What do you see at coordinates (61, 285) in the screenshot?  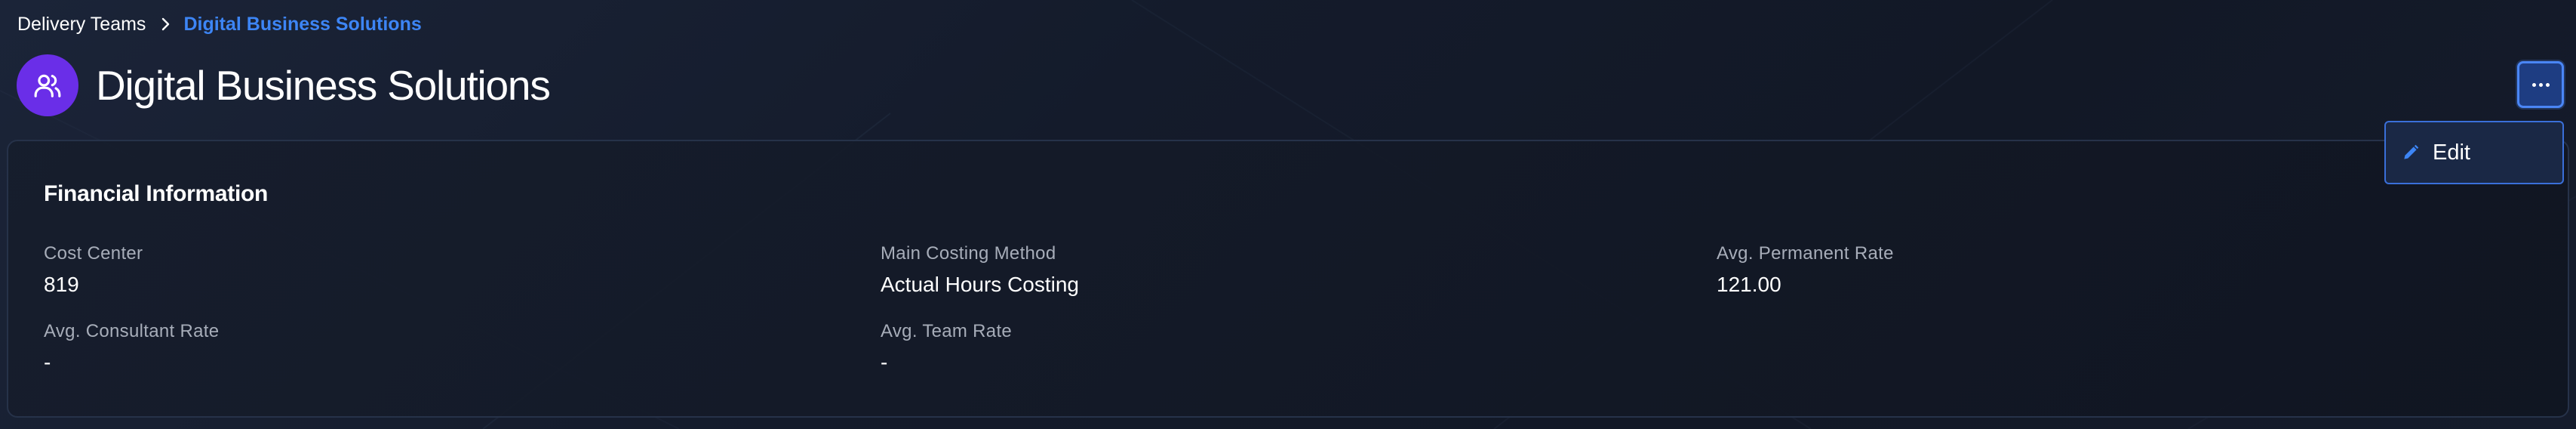 I see `field-value: 819` at bounding box center [61, 285].